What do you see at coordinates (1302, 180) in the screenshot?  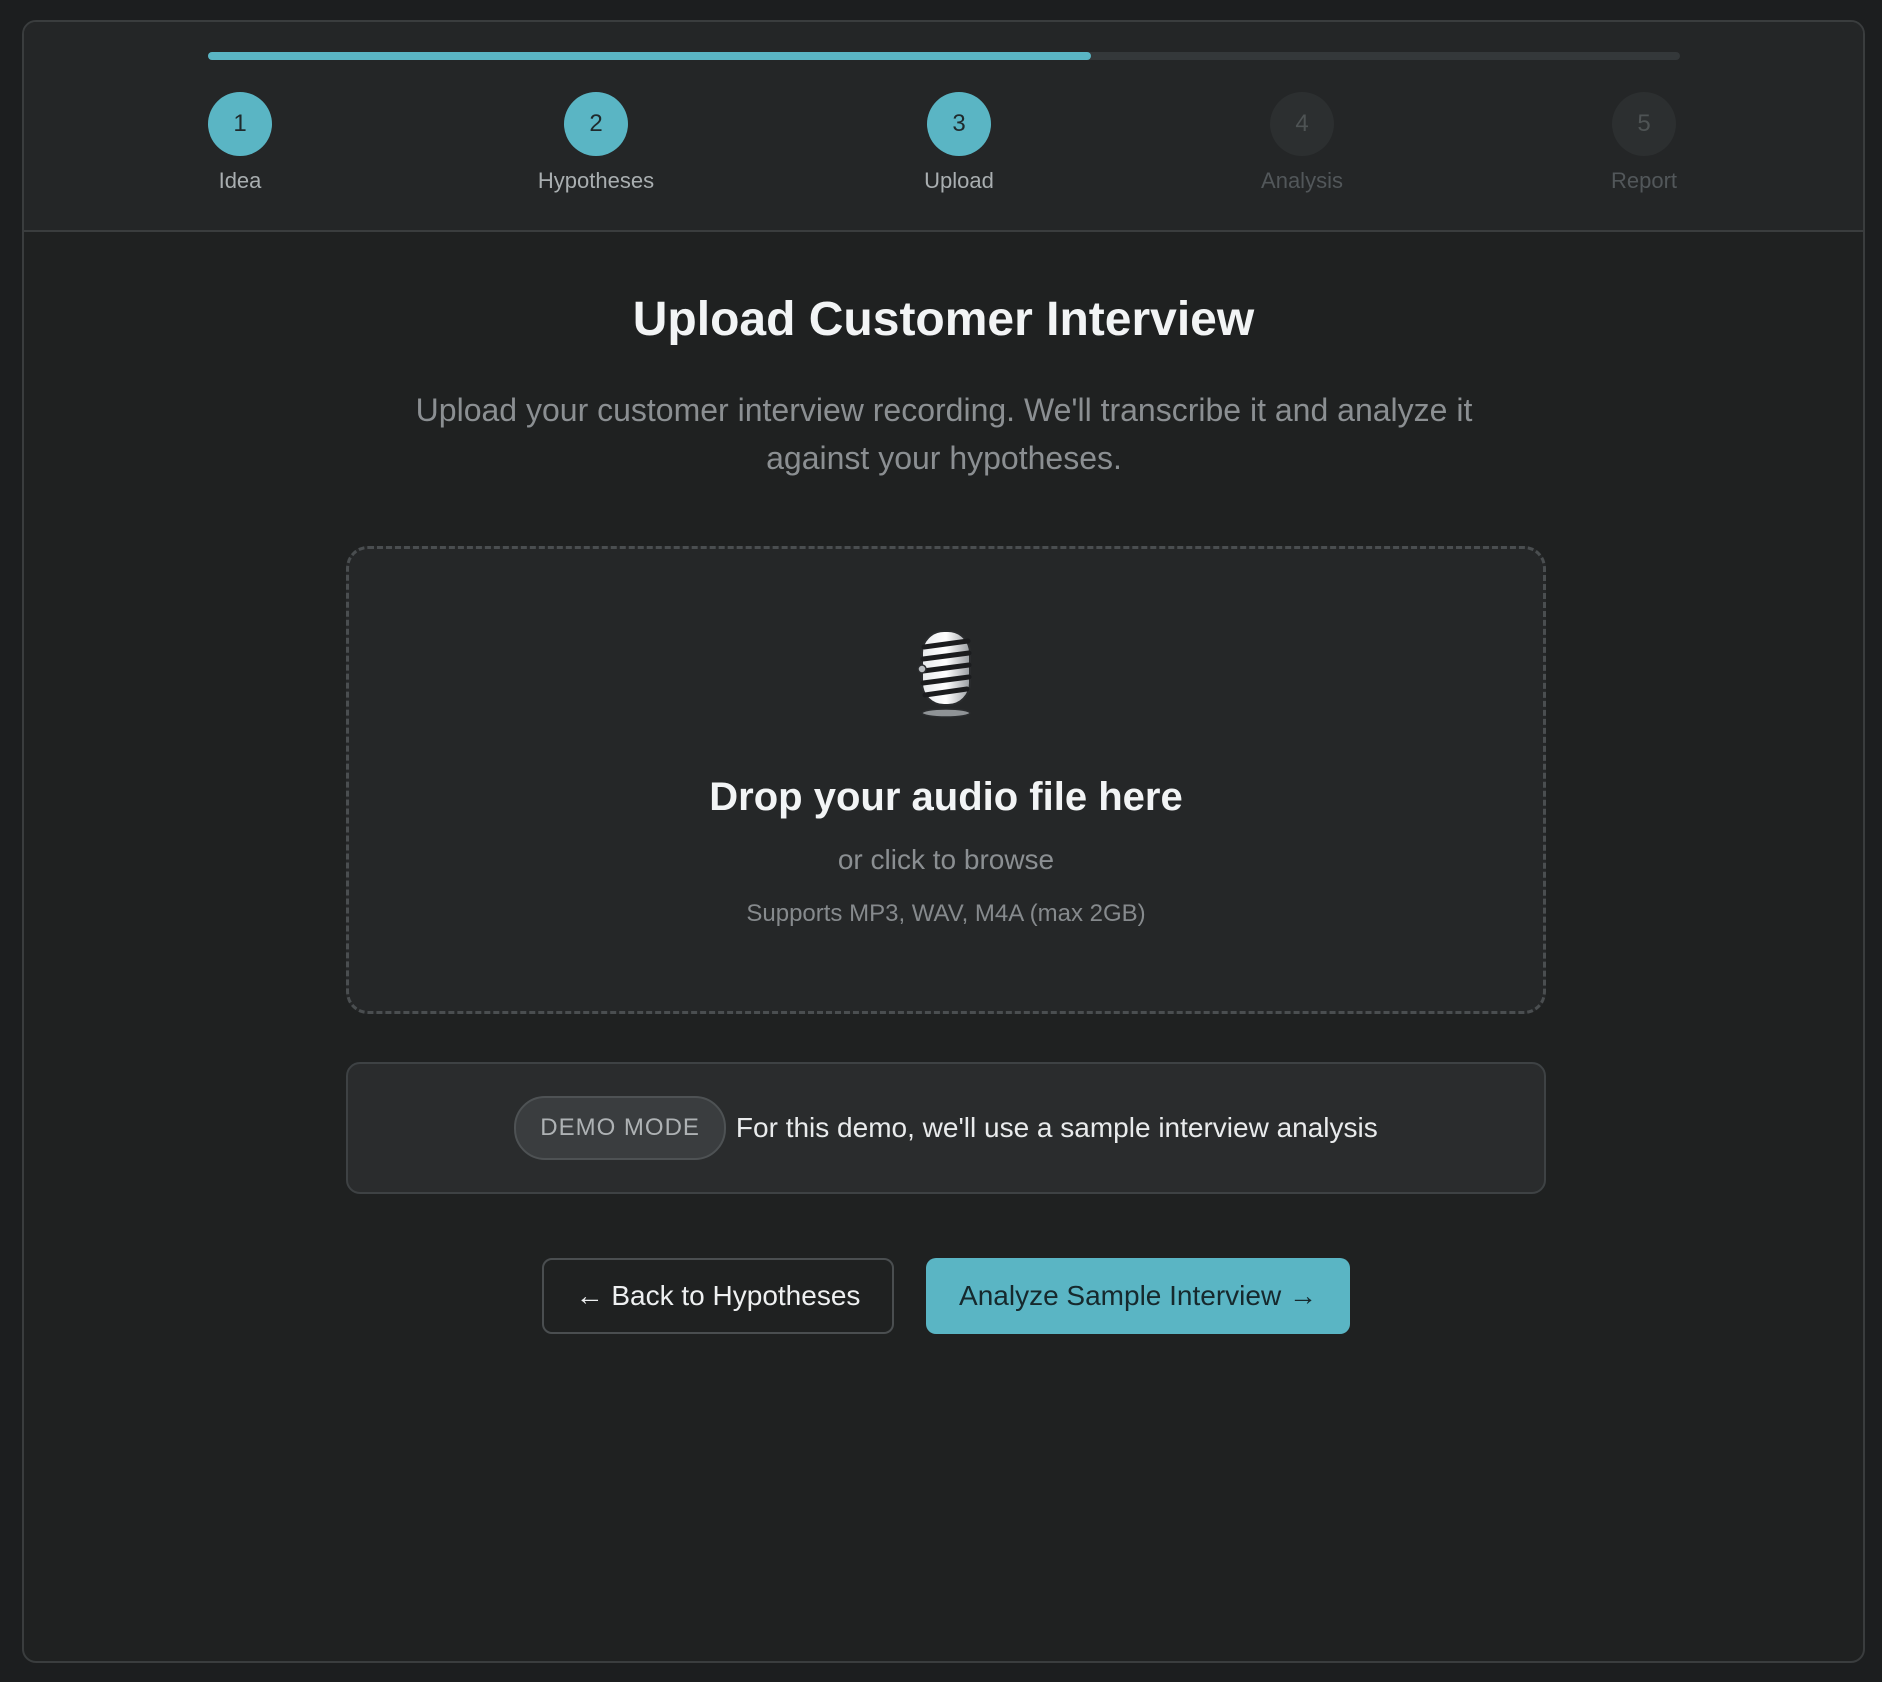 I see `step-label: Analysis` at bounding box center [1302, 180].